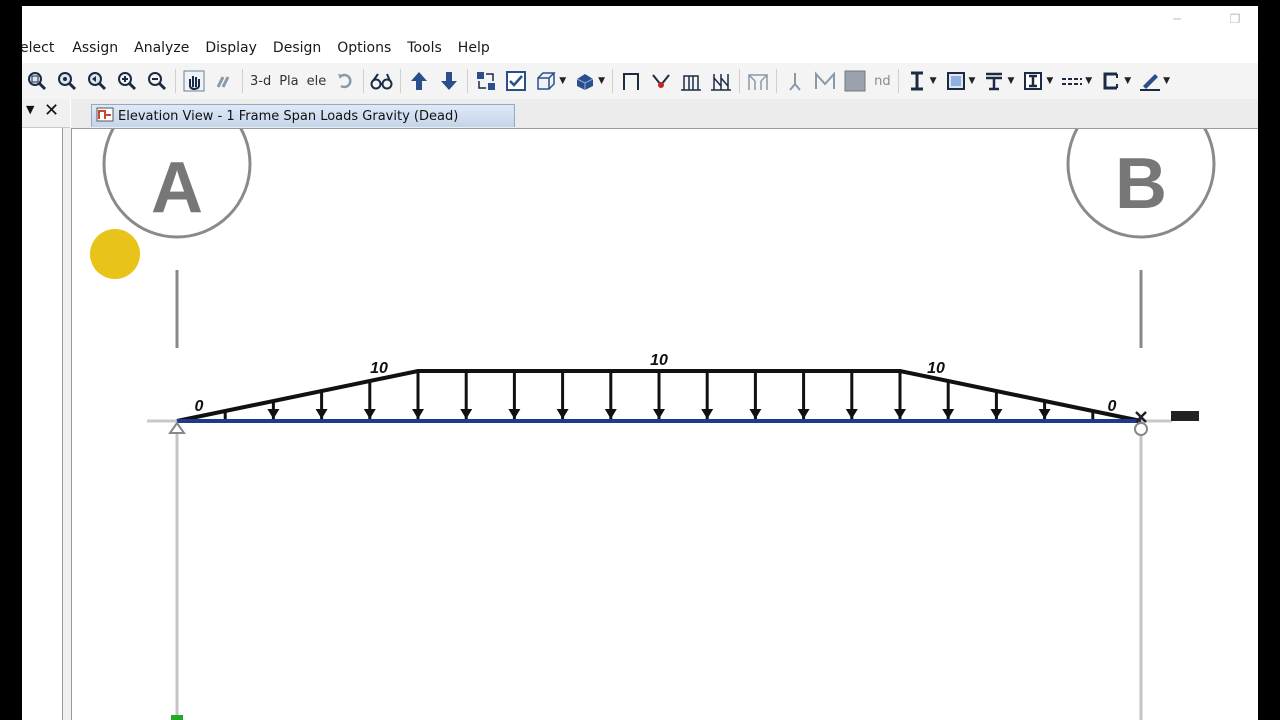  Describe the element at coordinates (631, 81) in the screenshot. I see `frame-icon` at that location.